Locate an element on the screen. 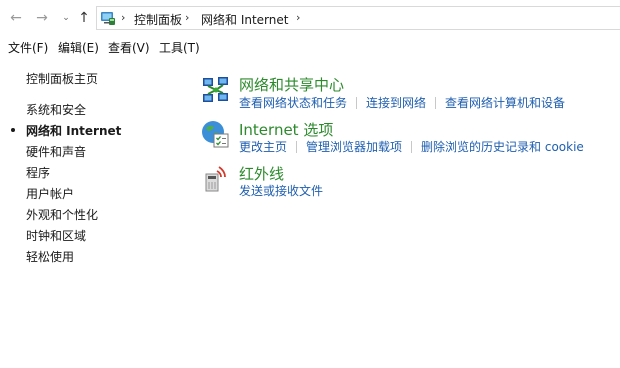  connect-to-network-link: 连接到网络 is located at coordinates (396, 103).